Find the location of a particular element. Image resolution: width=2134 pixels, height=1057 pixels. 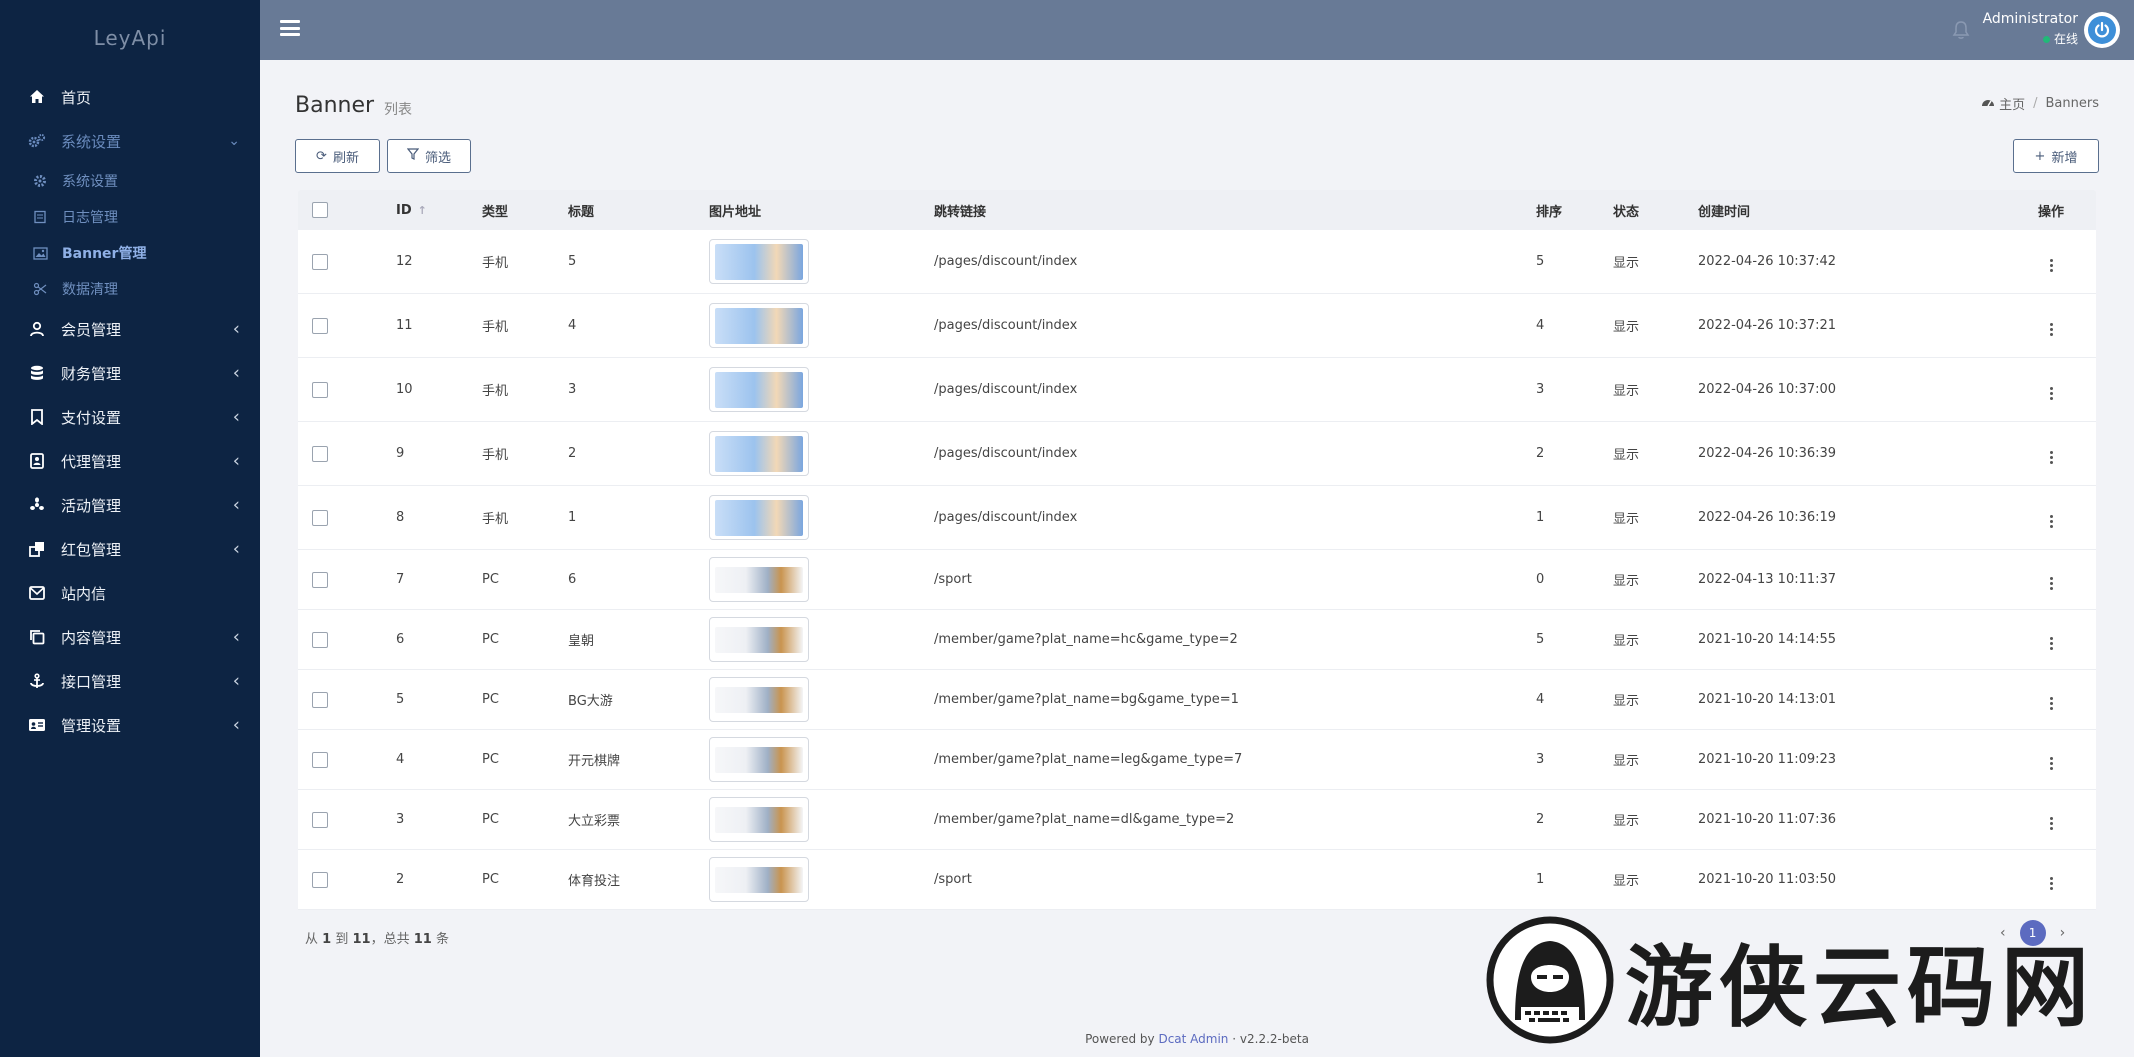

table-row: 2 PC 体育投注/sport 1 显示 2021-10-20 11:03:50 is located at coordinates (1197, 880).